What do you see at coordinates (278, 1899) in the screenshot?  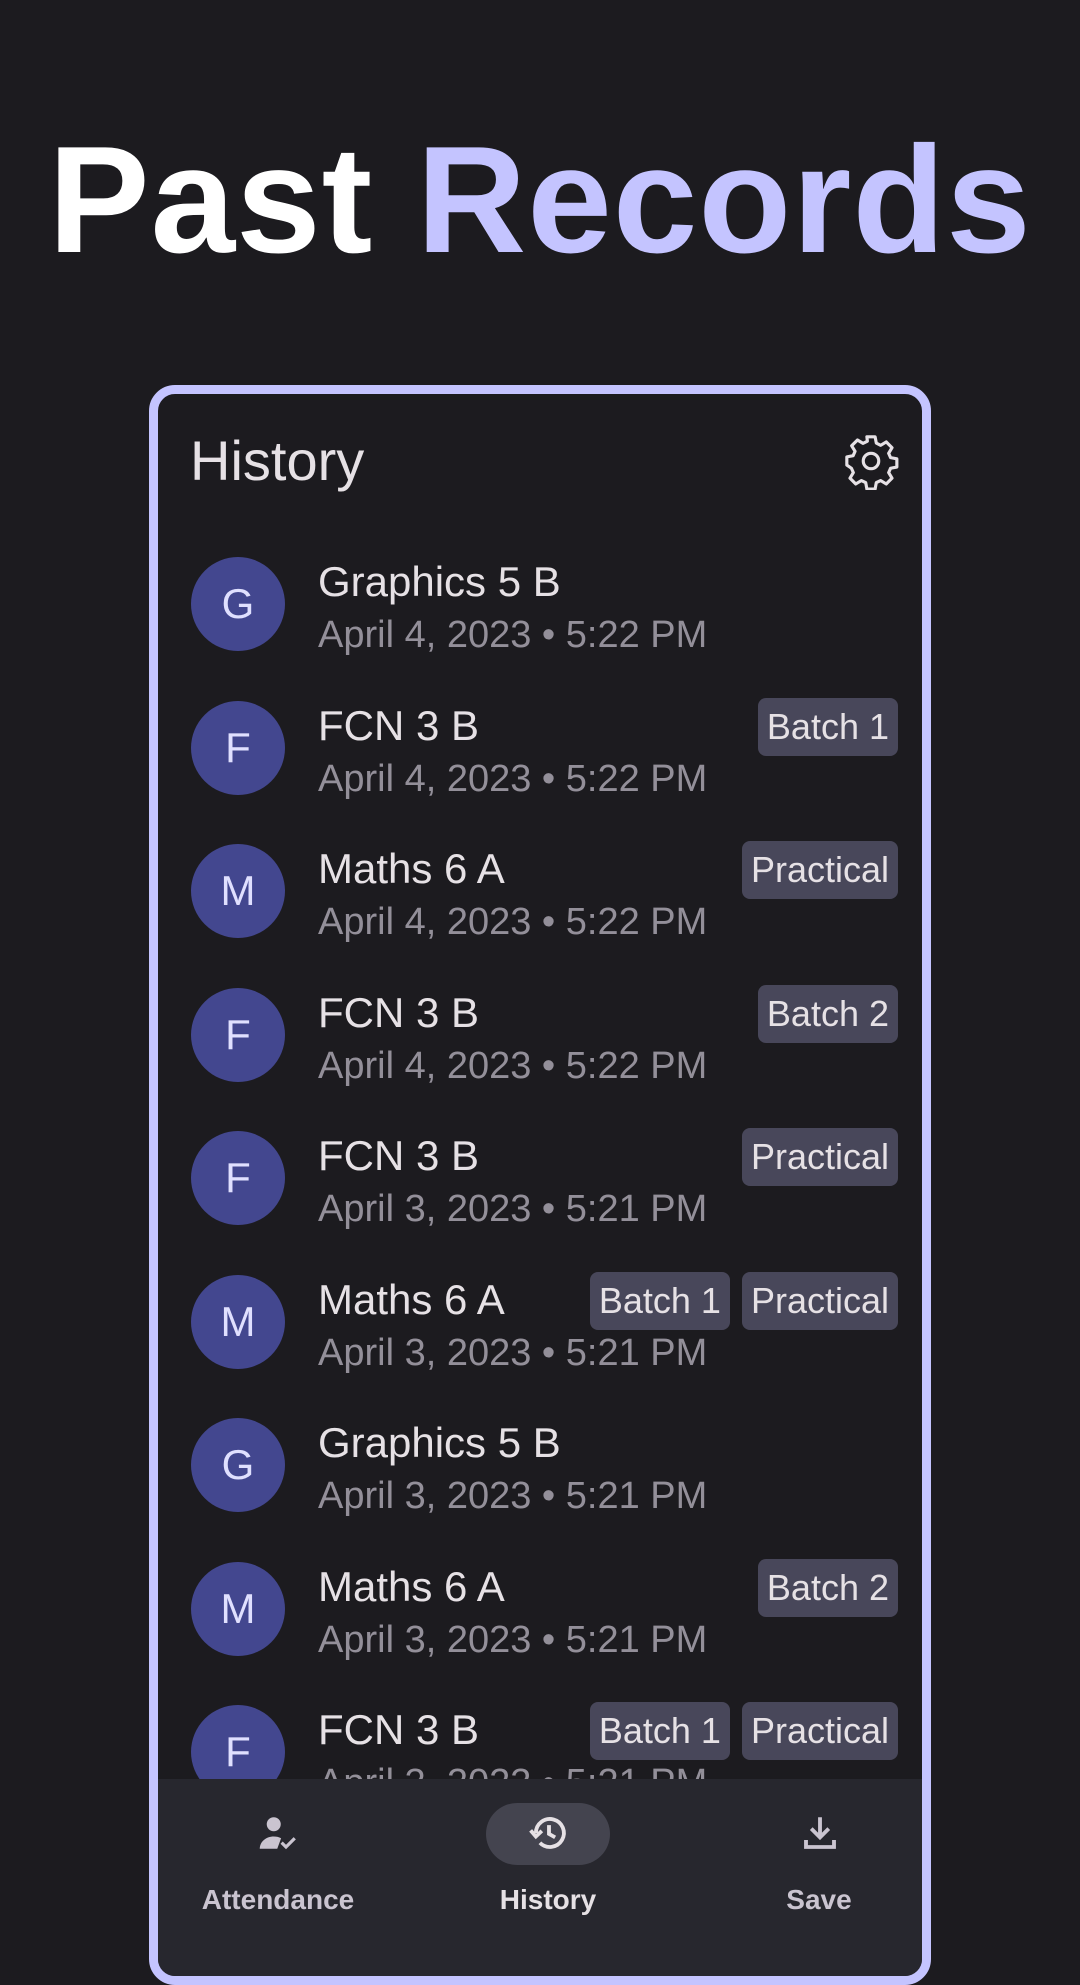 I see `nav-label-attendance: Attendance` at bounding box center [278, 1899].